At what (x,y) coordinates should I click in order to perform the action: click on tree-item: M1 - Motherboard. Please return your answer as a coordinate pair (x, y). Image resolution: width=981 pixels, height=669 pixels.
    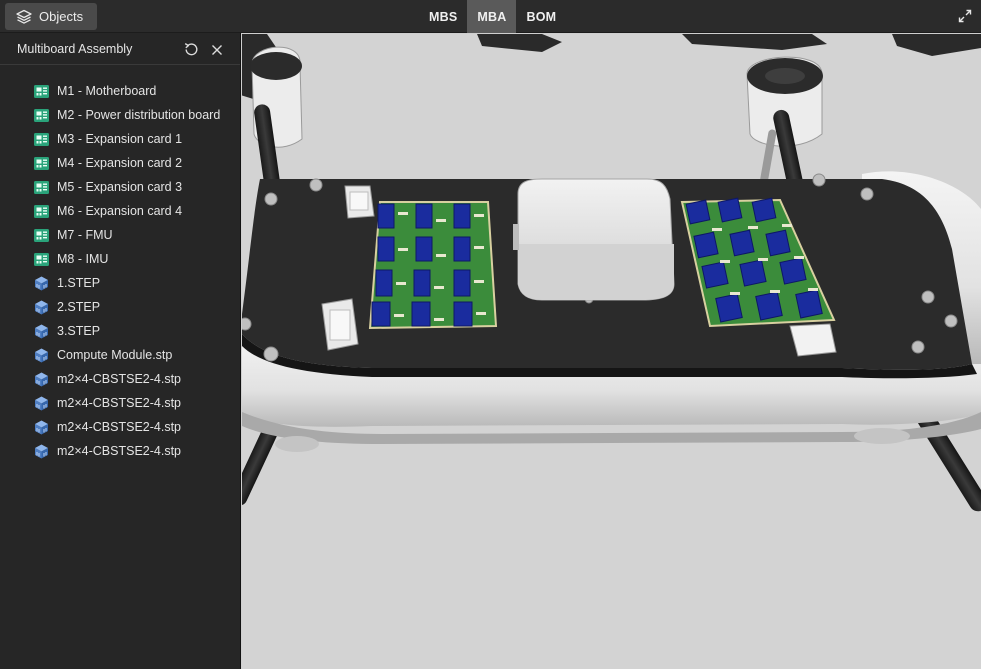
    Looking at the image, I should click on (120, 91).